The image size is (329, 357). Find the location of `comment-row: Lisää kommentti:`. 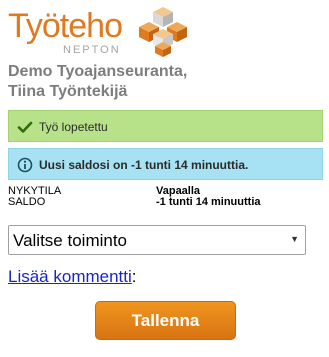

comment-row: Lisää kommentti: is located at coordinates (72, 277).